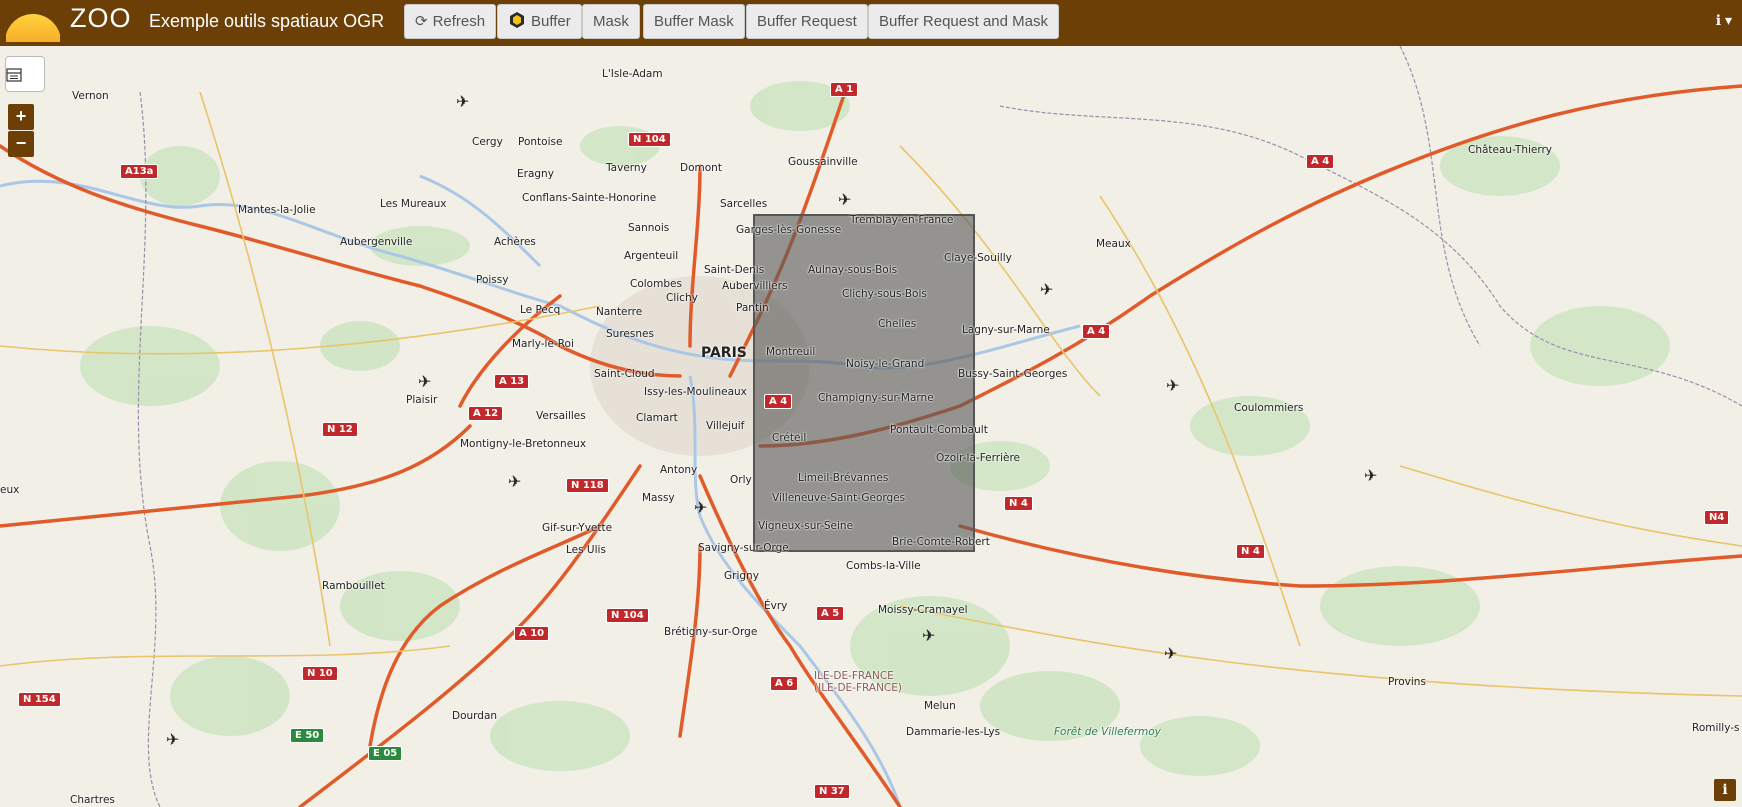  I want to click on map-label: Melun, so click(940, 706).